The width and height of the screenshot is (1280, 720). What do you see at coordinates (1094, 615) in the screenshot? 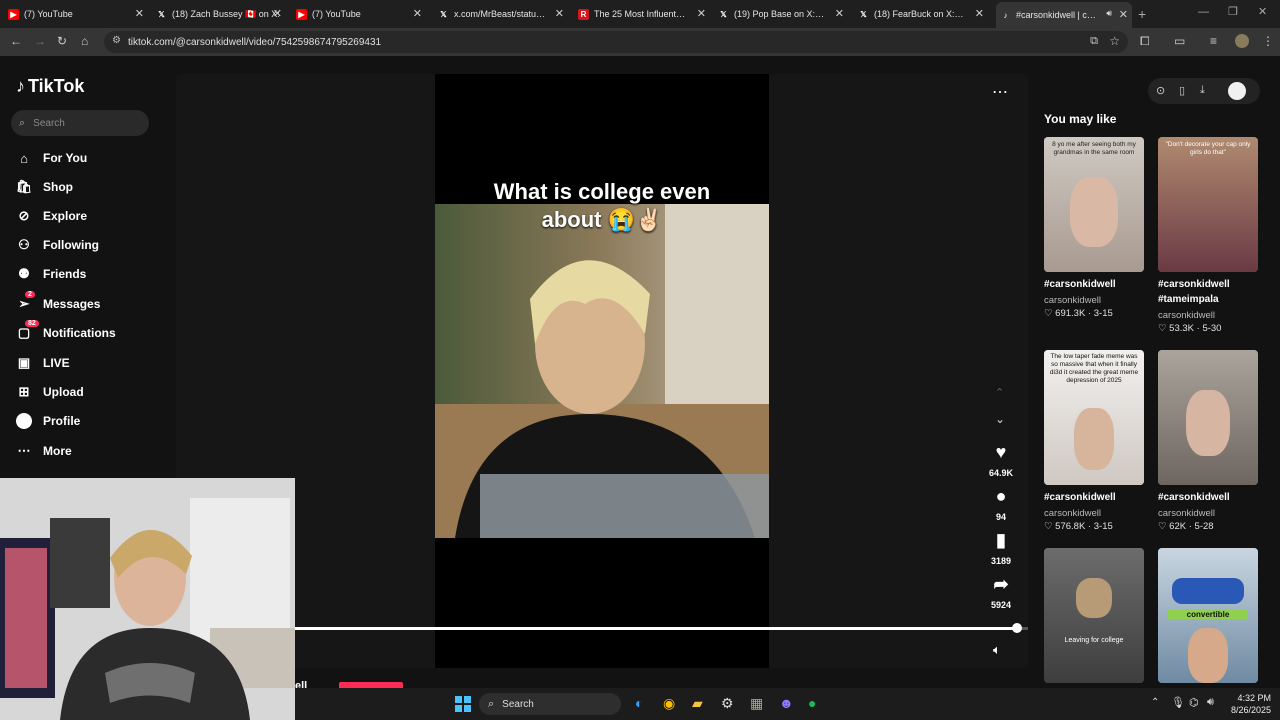
I see `recommended-video-thumbnail: Leaving for college` at bounding box center [1094, 615].